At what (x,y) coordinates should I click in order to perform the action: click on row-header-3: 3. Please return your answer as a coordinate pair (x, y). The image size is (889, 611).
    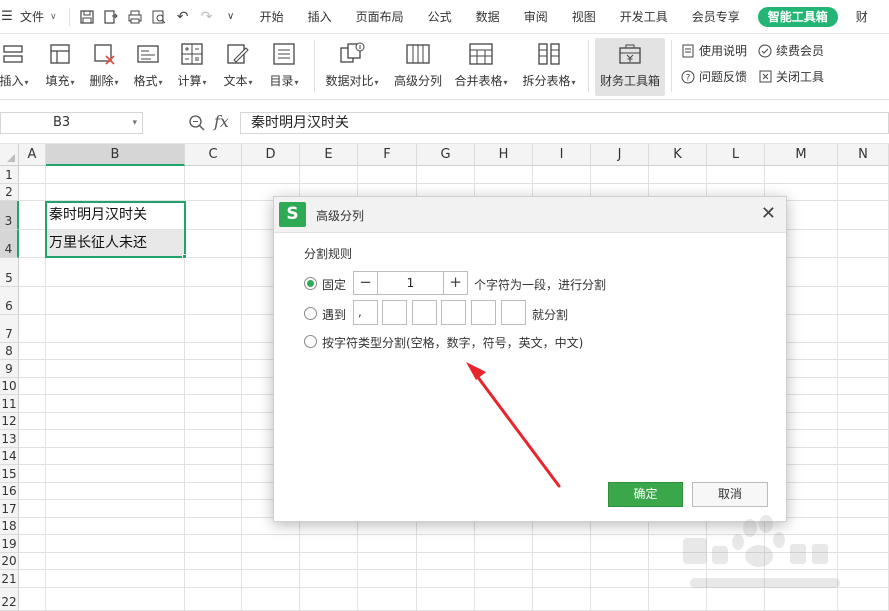
    Looking at the image, I should click on (9, 215).